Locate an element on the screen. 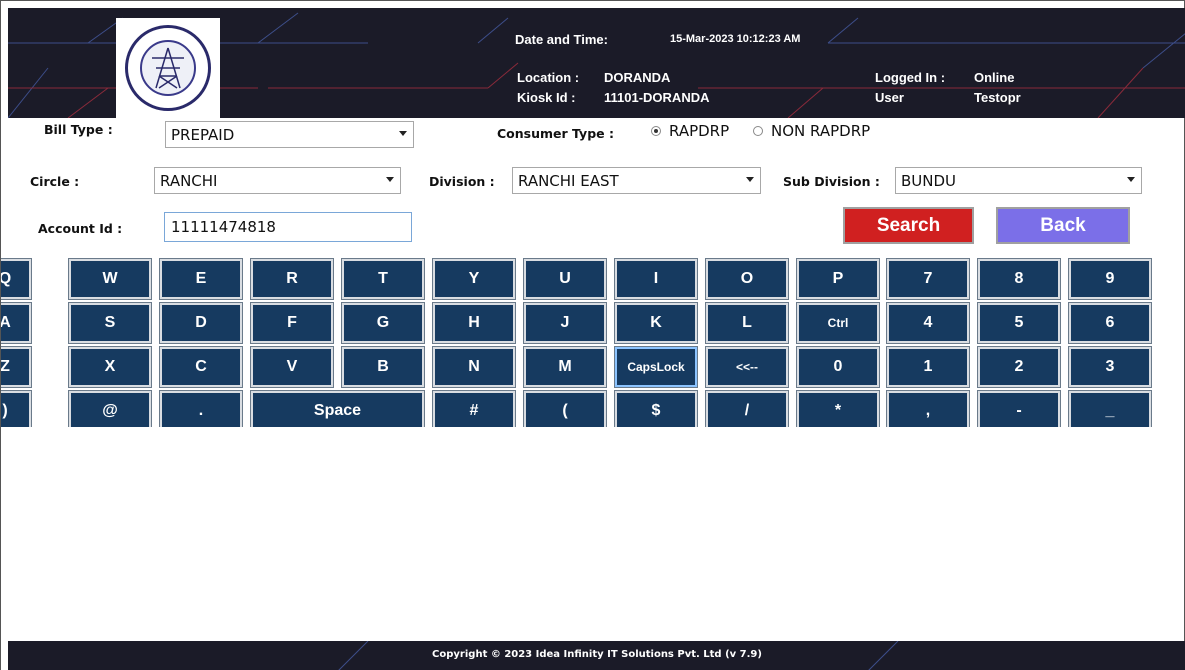 The image size is (1185, 670). transmission-tower-icon is located at coordinates (168, 68).